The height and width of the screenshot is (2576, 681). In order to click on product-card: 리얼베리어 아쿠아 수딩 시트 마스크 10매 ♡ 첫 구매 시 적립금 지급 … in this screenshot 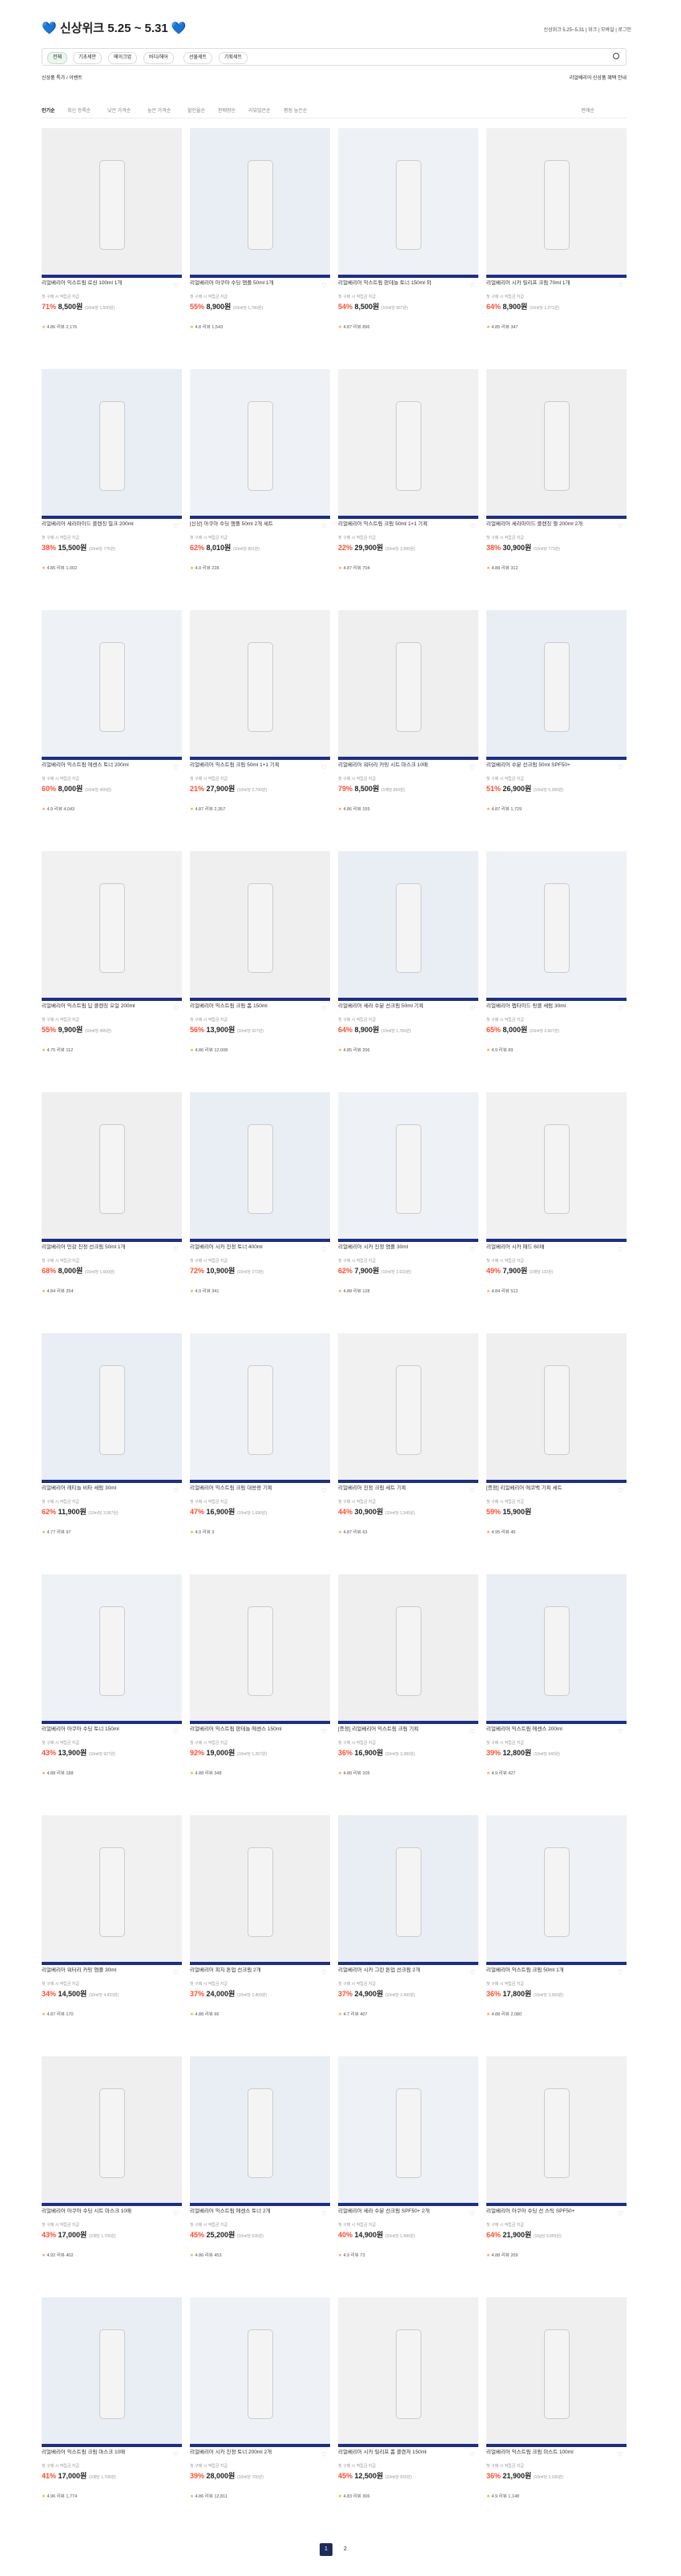, I will do `click(112, 2172)`.